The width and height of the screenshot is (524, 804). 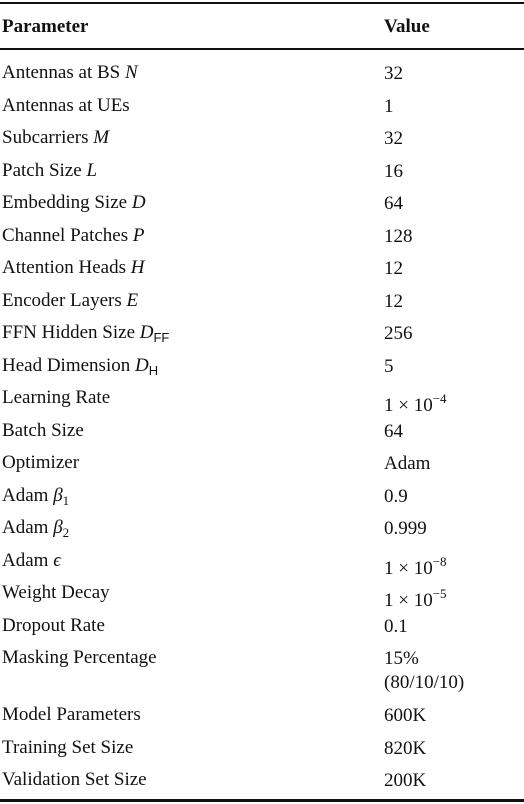 I want to click on parameter-symbol: N, so click(x=131, y=72).